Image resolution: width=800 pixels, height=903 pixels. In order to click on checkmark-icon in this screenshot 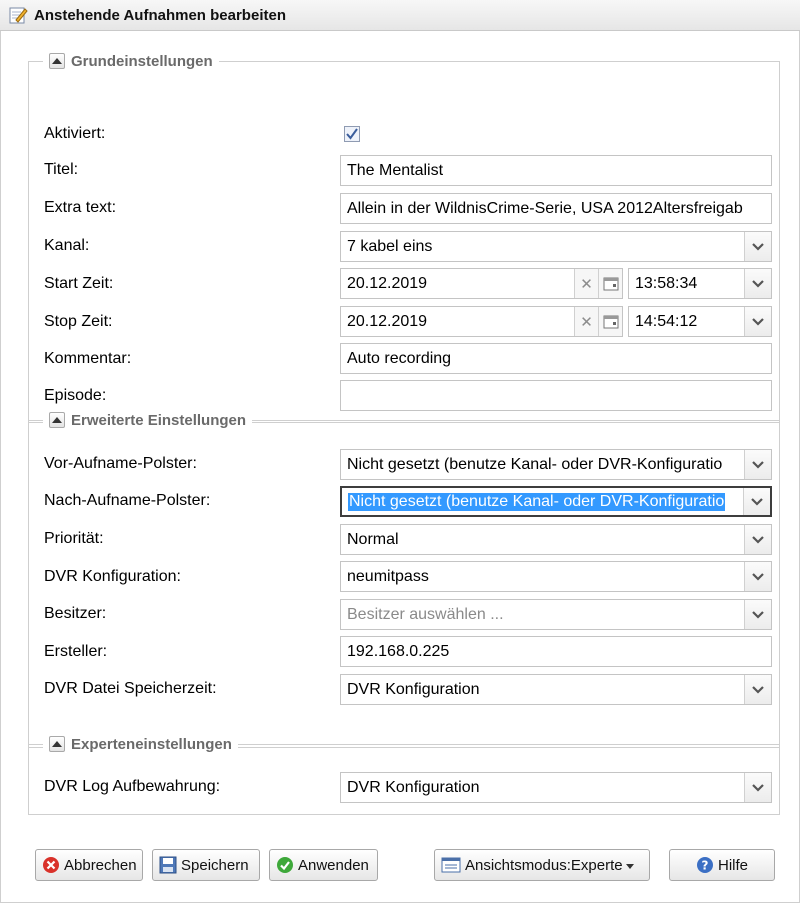, I will do `click(352, 134)`.